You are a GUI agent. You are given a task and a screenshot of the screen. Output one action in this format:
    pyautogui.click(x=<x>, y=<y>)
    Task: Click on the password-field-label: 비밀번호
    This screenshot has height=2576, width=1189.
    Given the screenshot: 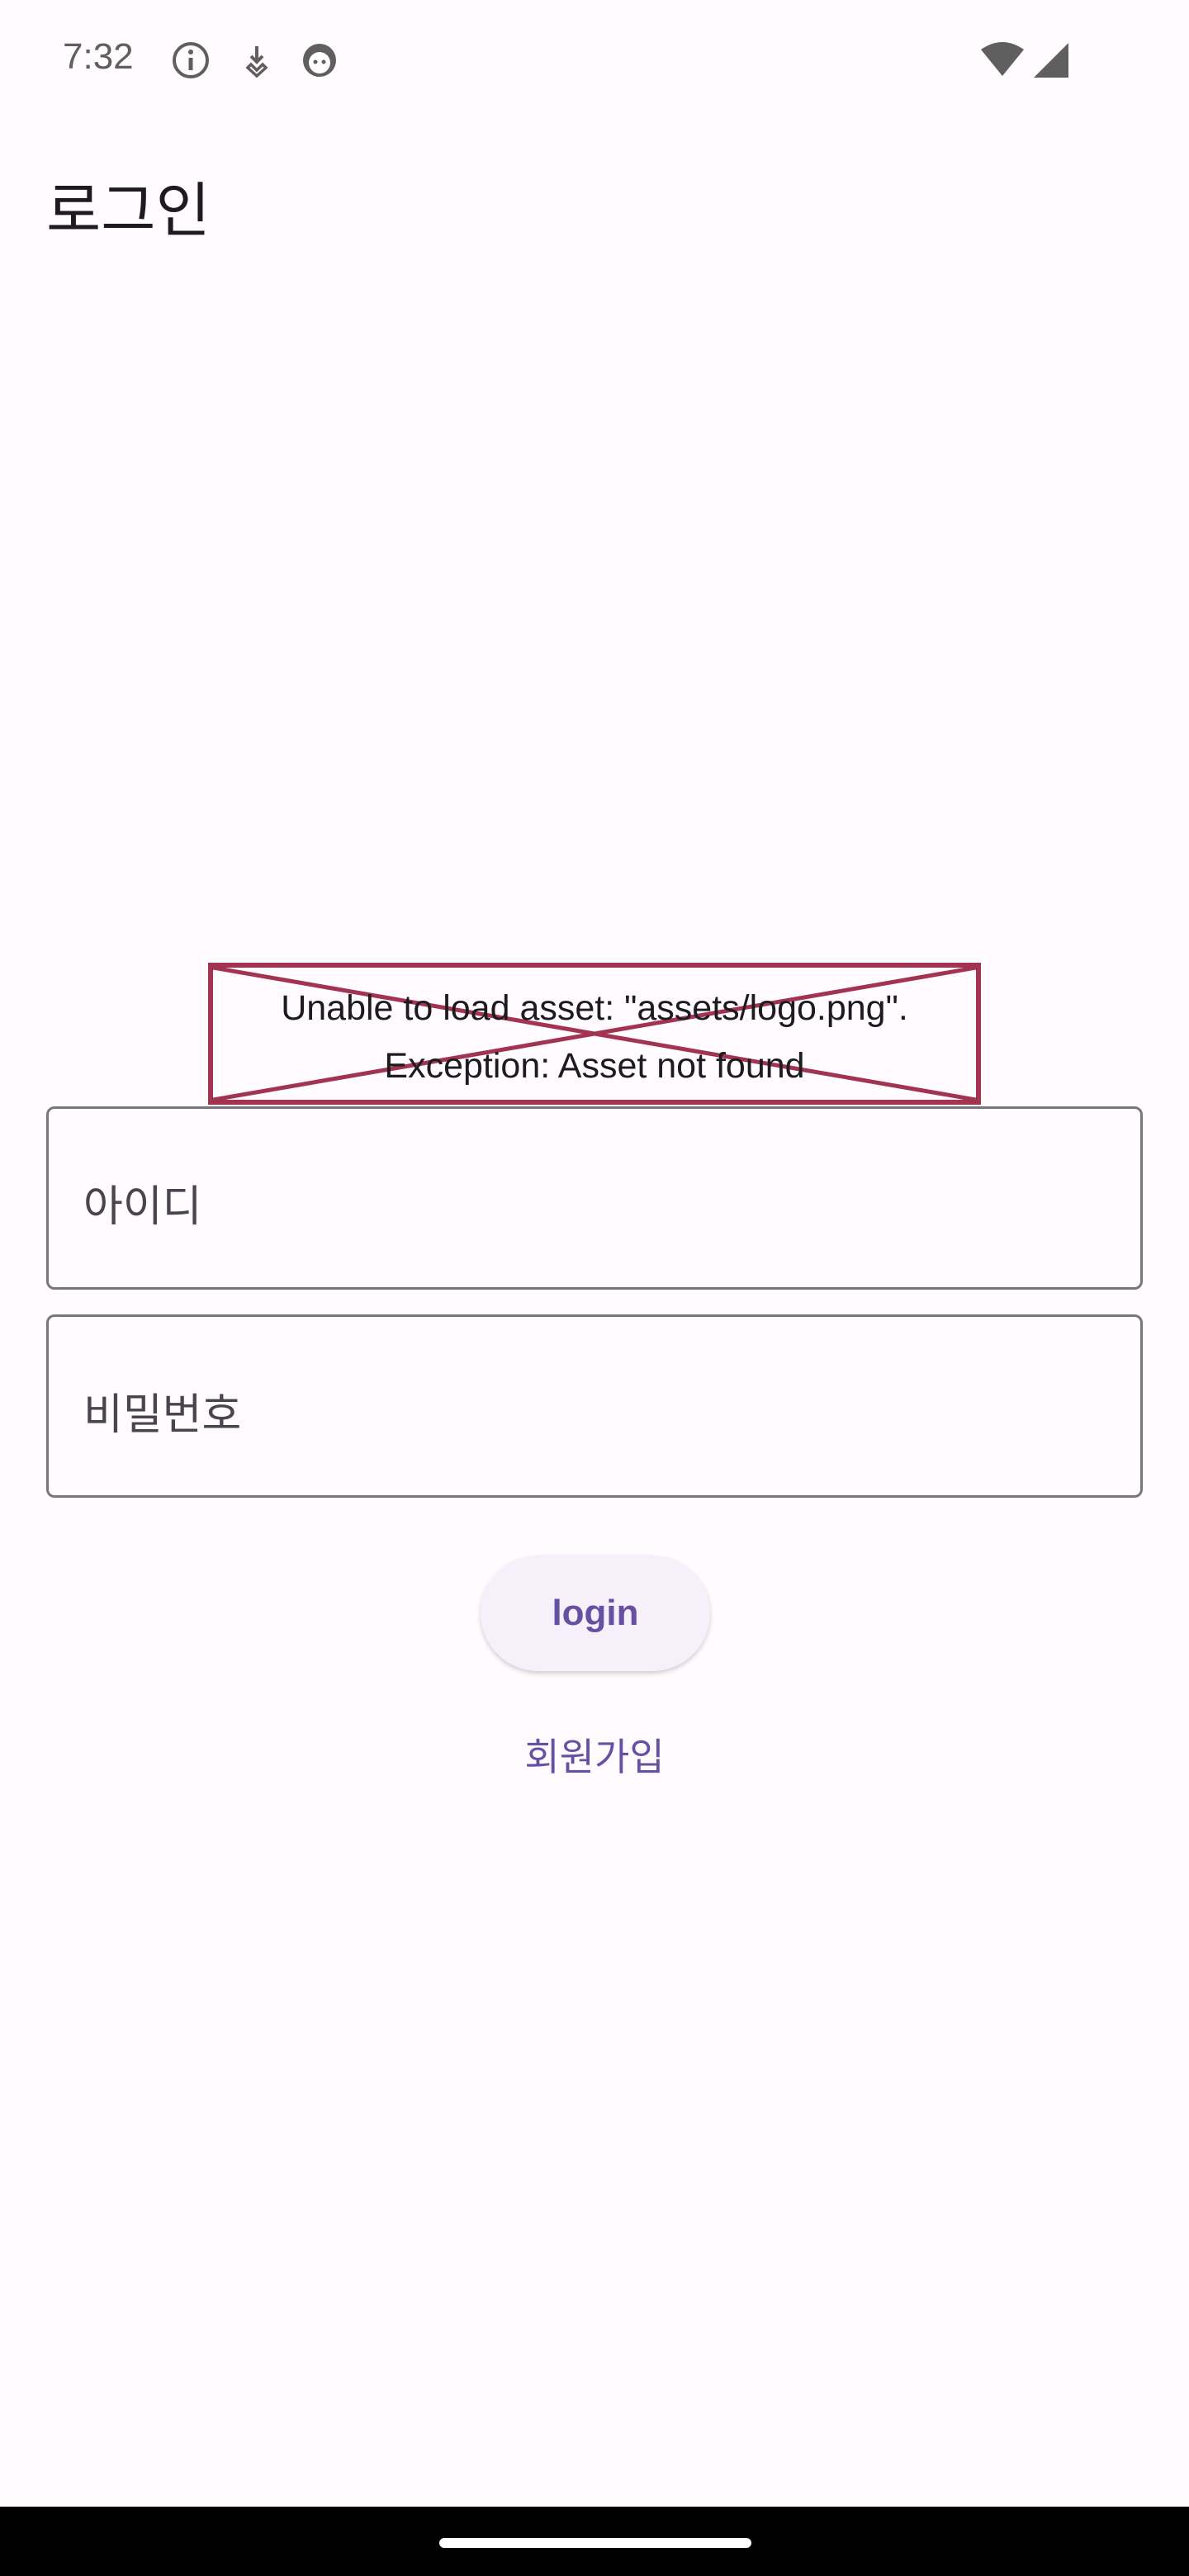 What is the action you would take?
    pyautogui.click(x=162, y=1415)
    